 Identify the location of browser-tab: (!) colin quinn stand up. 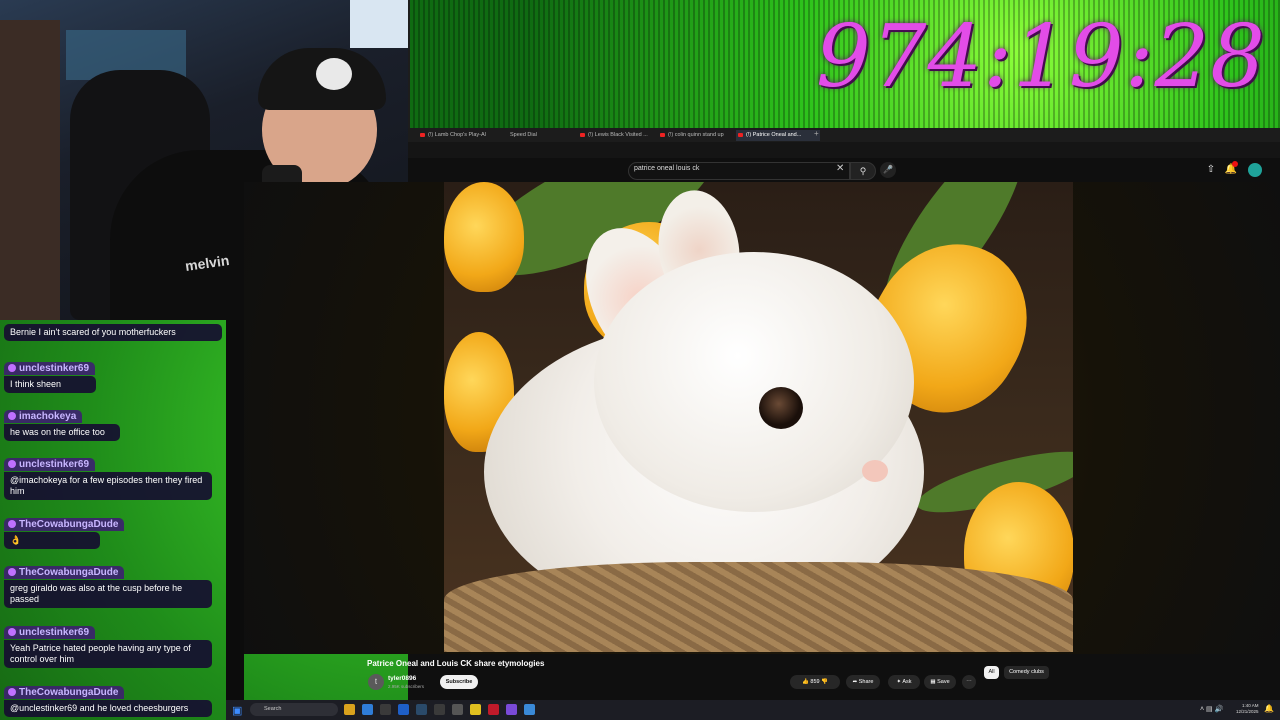
(698, 135).